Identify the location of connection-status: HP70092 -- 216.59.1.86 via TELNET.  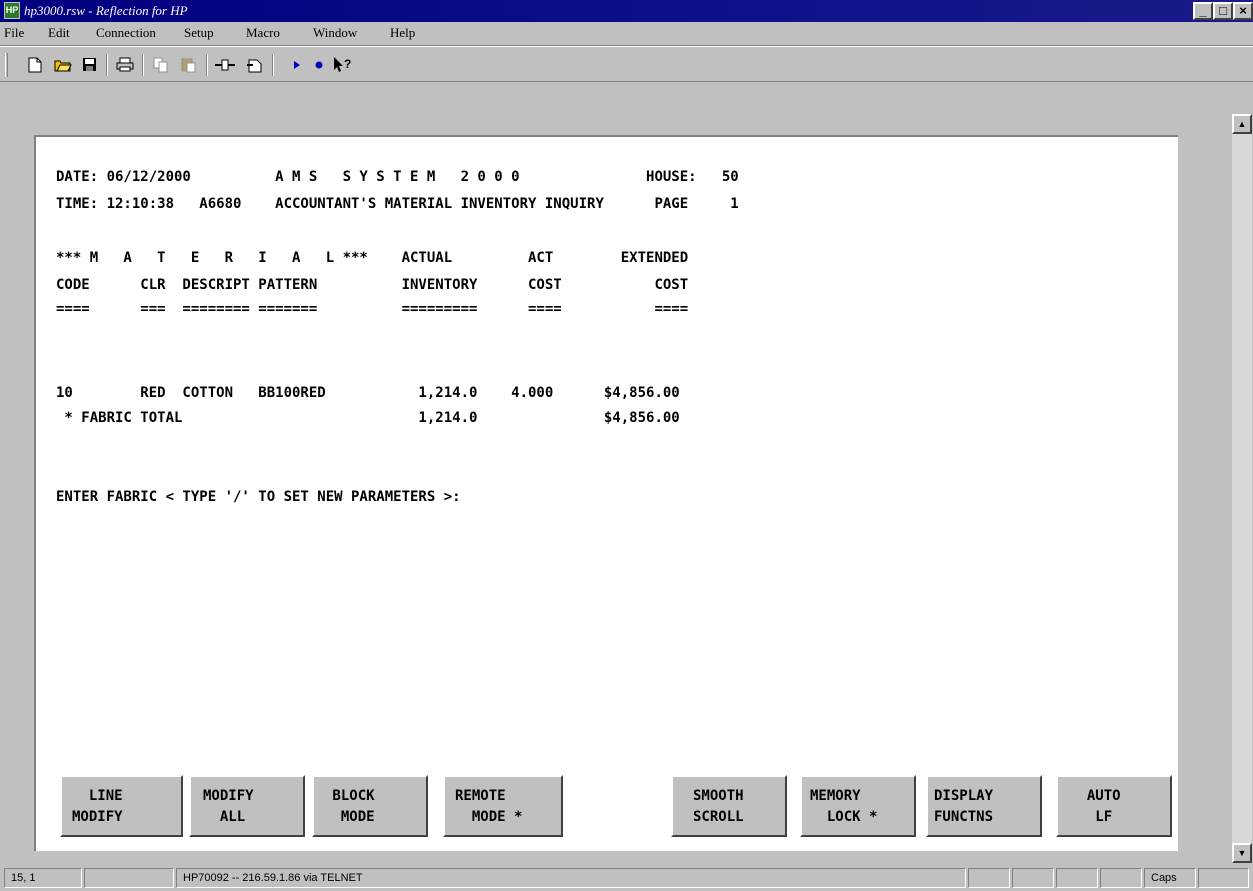
(571, 878).